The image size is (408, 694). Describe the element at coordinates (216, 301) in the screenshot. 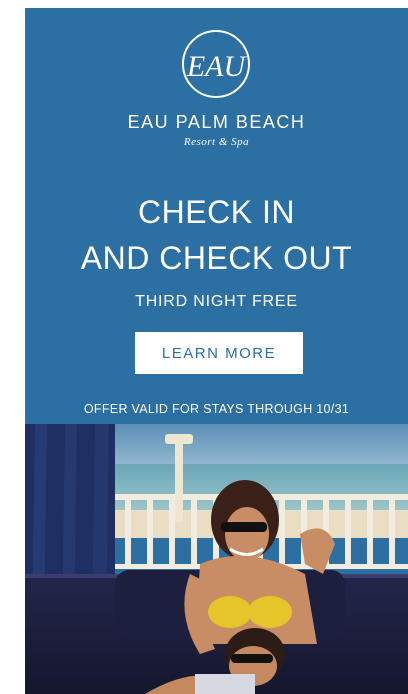

I see `subheadline: THIRD NIGHT FREE` at that location.